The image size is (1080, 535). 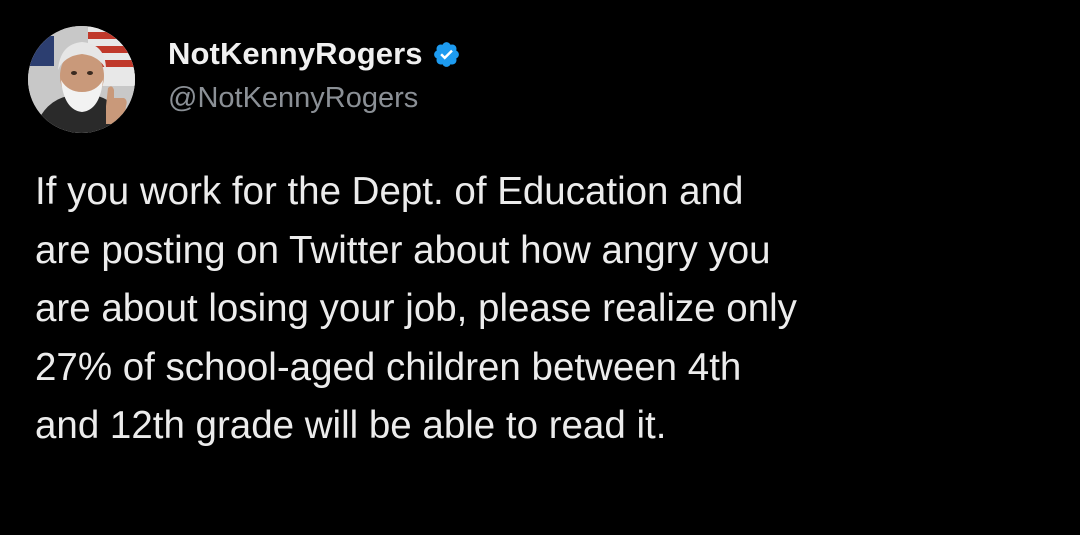 I want to click on author-name-row: NotKennyRogers, so click(x=314, y=54).